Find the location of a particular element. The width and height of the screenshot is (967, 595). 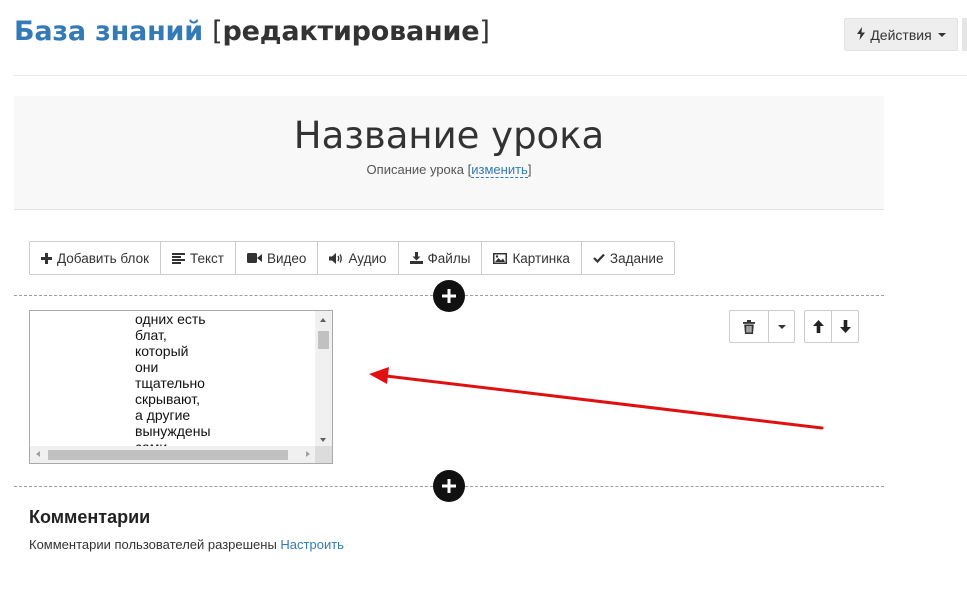

edit-description-link: изменить is located at coordinates (499, 170).